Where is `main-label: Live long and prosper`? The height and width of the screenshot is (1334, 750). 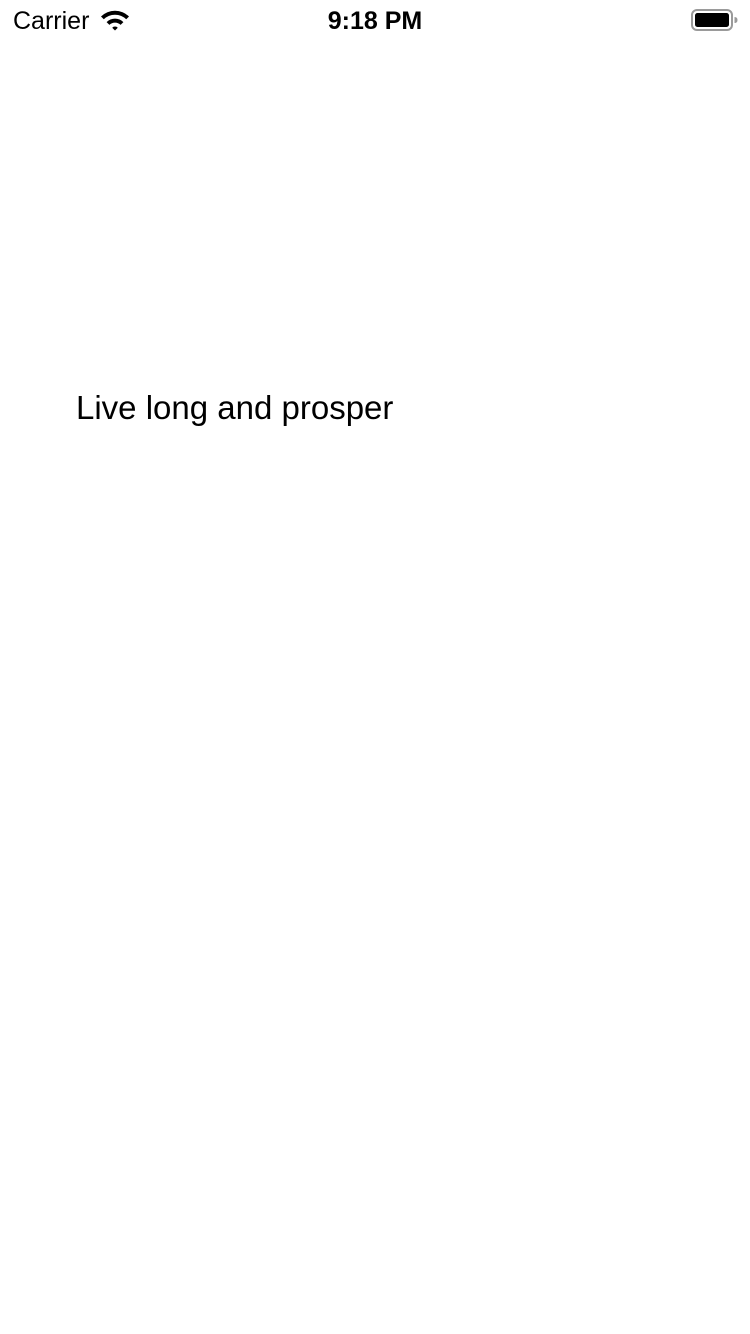 main-label: Live long and prosper is located at coordinates (235, 407).